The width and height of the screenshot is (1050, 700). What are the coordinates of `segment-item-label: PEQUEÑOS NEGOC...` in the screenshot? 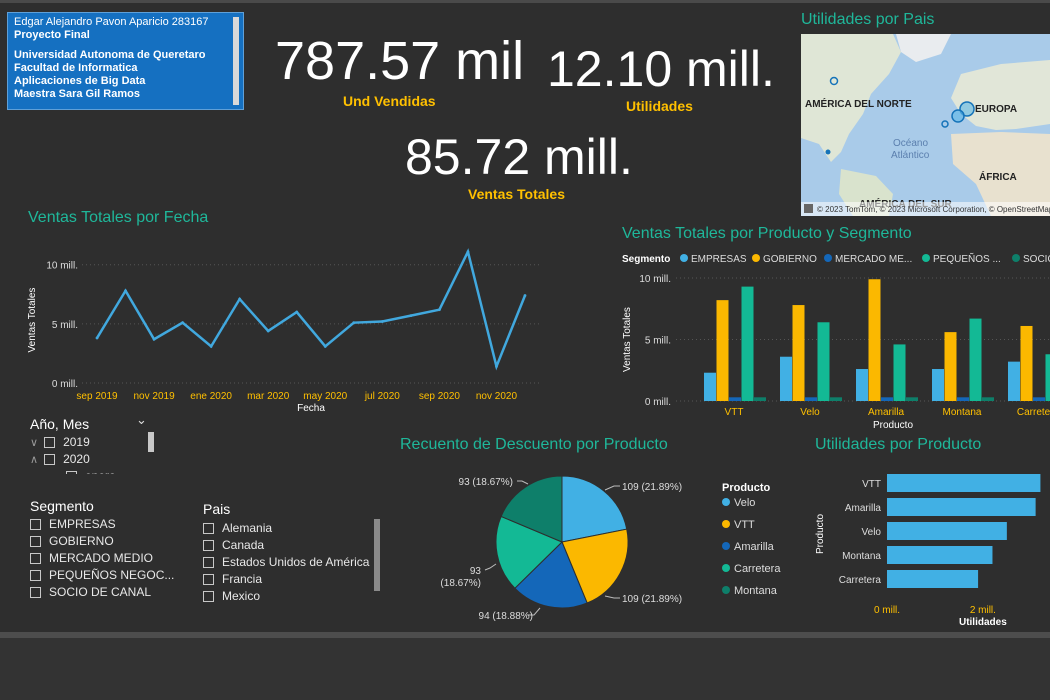 It's located at (112, 575).